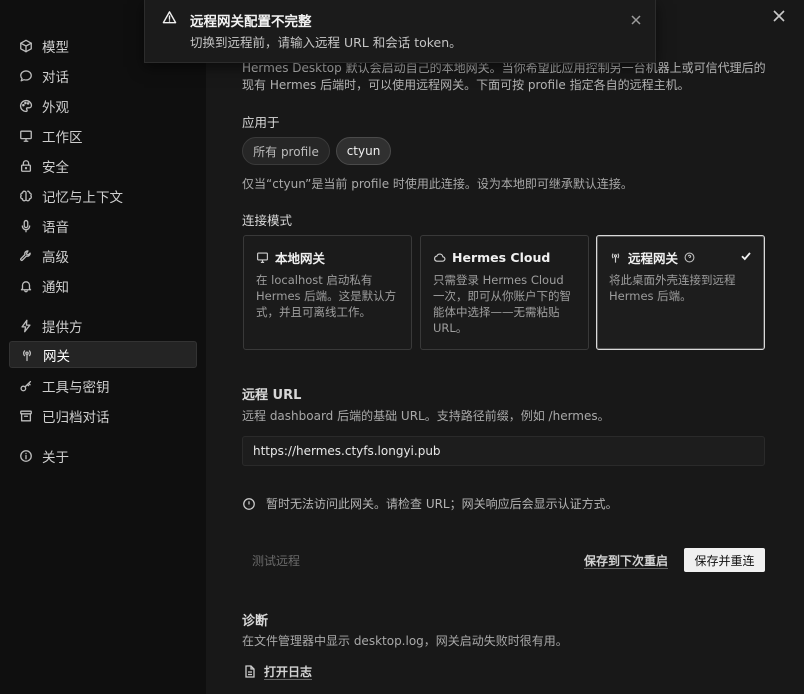  What do you see at coordinates (62, 137) in the screenshot?
I see `sidebar-item-label: 工作区` at bounding box center [62, 137].